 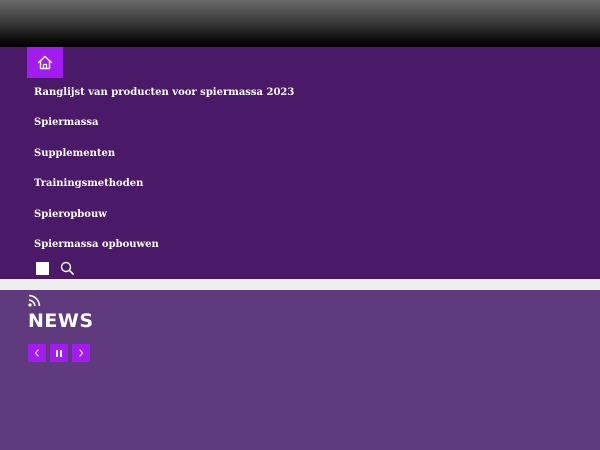 I want to click on prev-news-button, so click(x=37, y=353).